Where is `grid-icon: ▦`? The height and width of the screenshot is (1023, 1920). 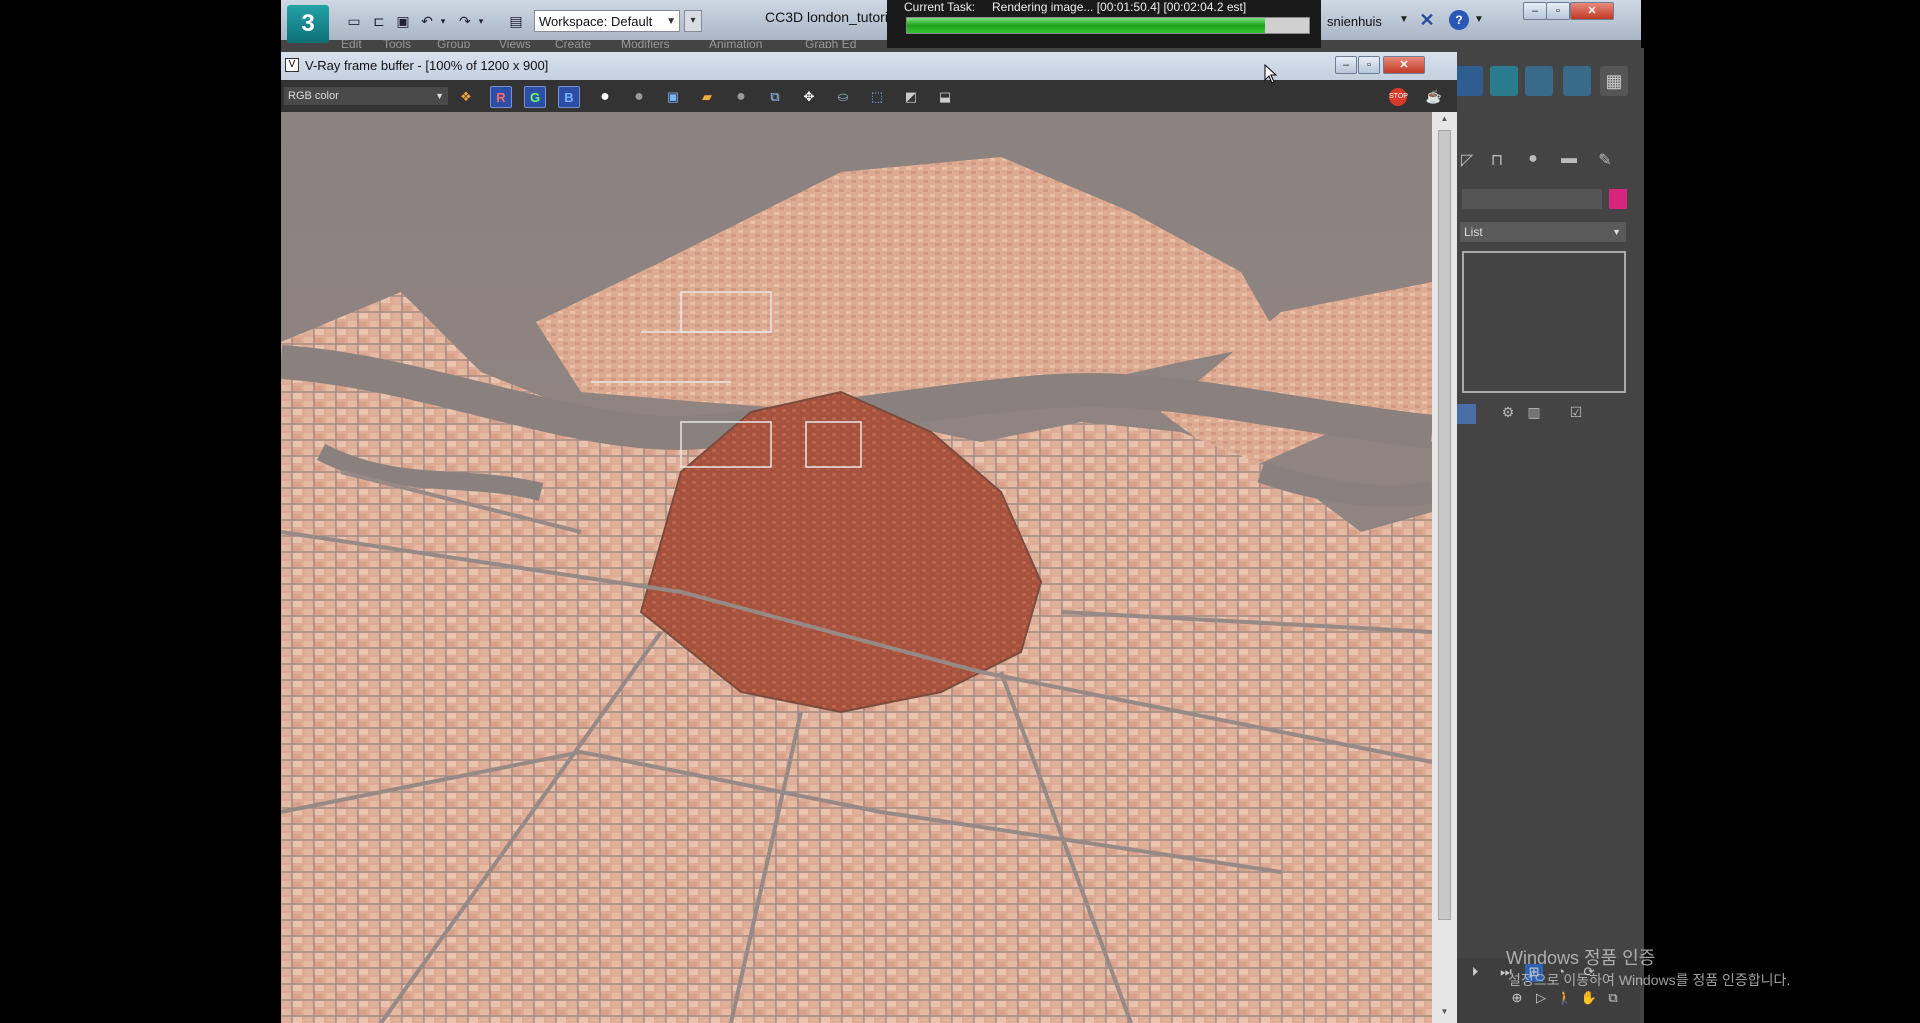 grid-icon: ▦ is located at coordinates (1614, 81).